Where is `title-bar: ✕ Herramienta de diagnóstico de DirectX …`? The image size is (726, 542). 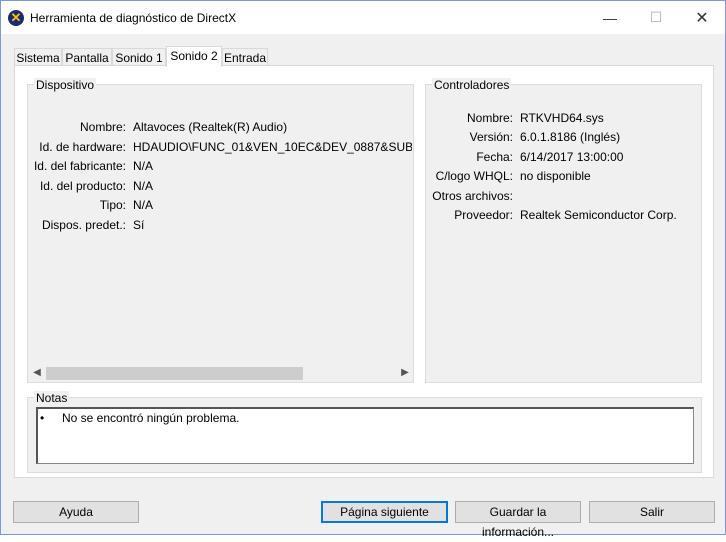
title-bar: ✕ Herramienta de diagnóstico de DirectX … is located at coordinates (363, 17).